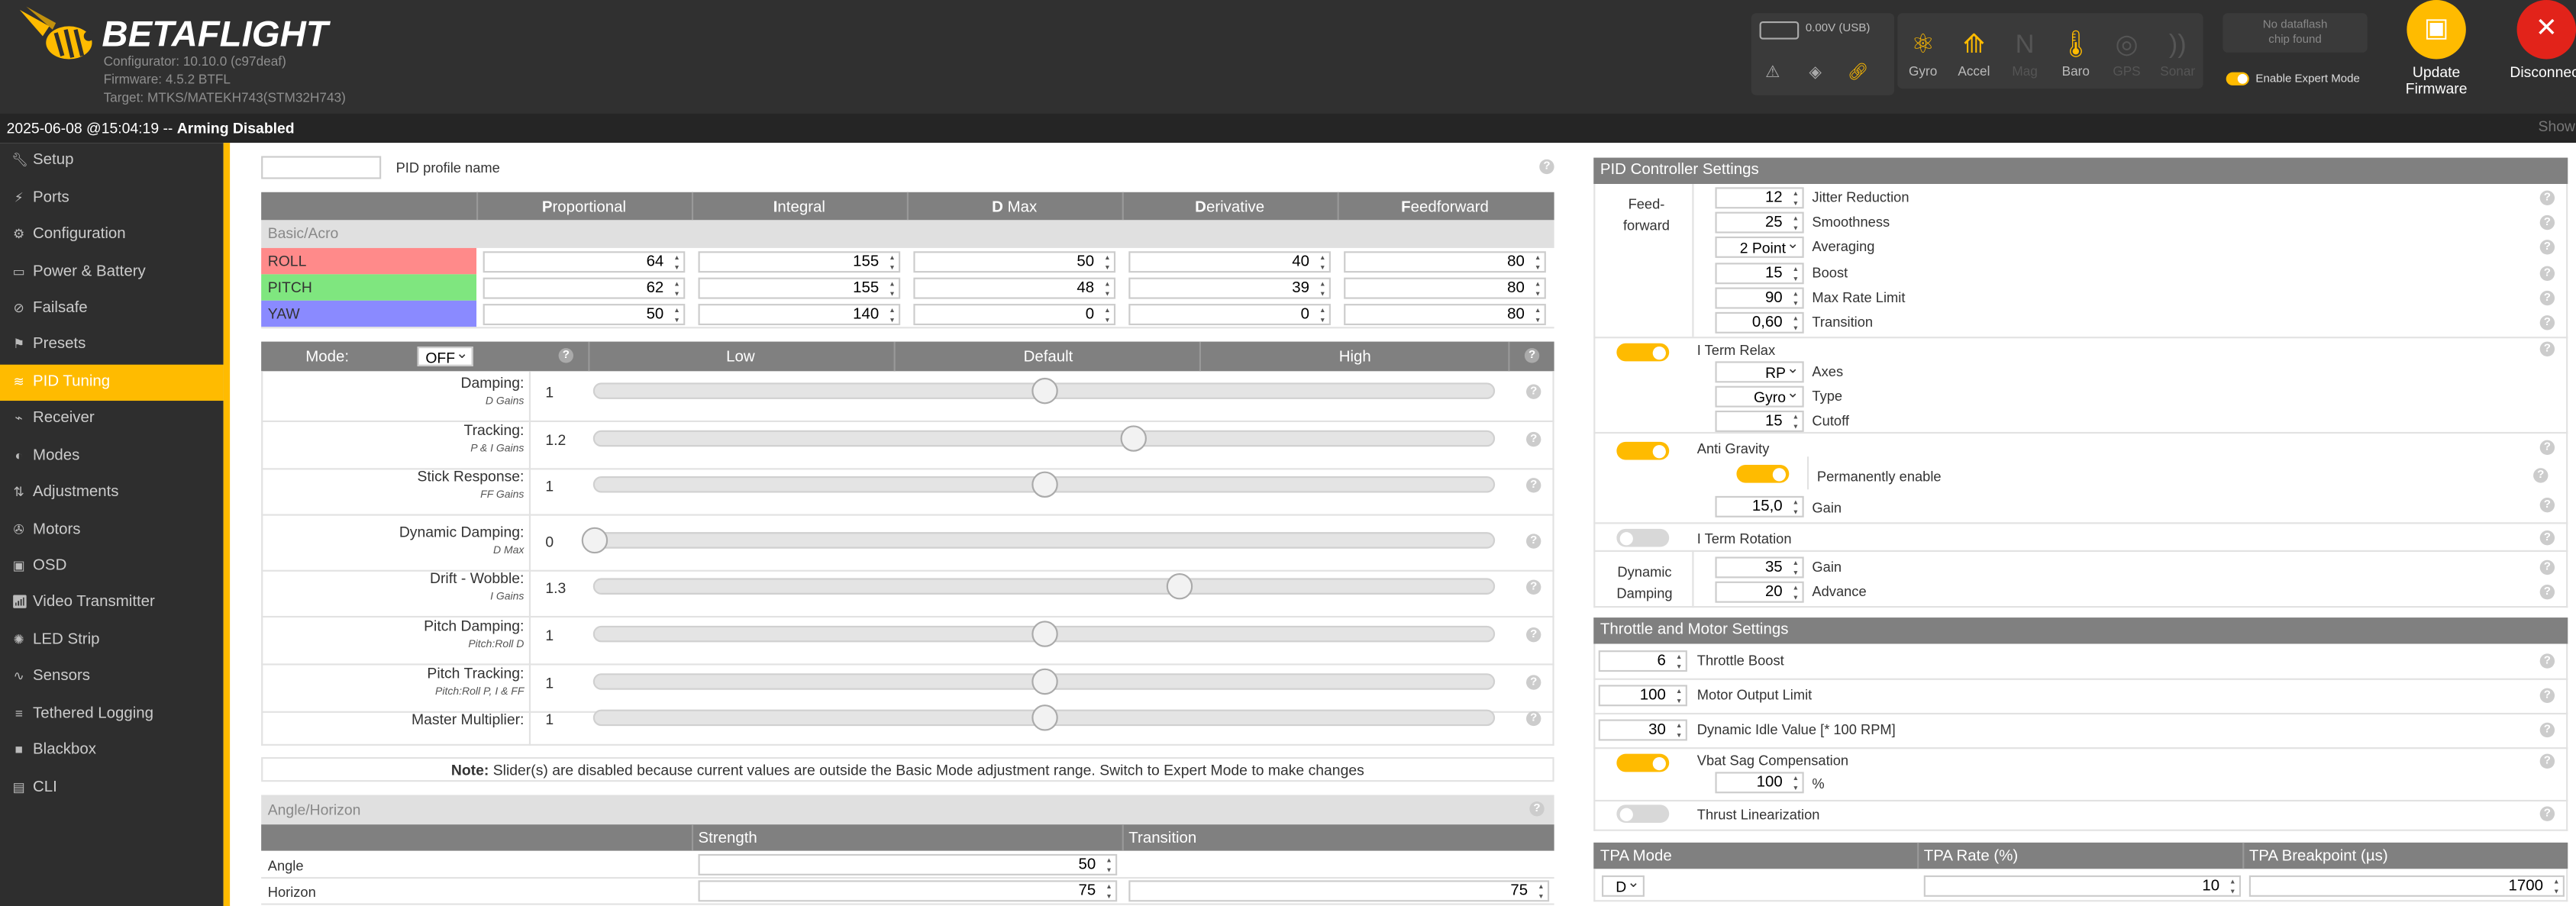 This screenshot has width=2576, height=906. I want to click on feedforward-boost-input: 15, so click(1759, 273).